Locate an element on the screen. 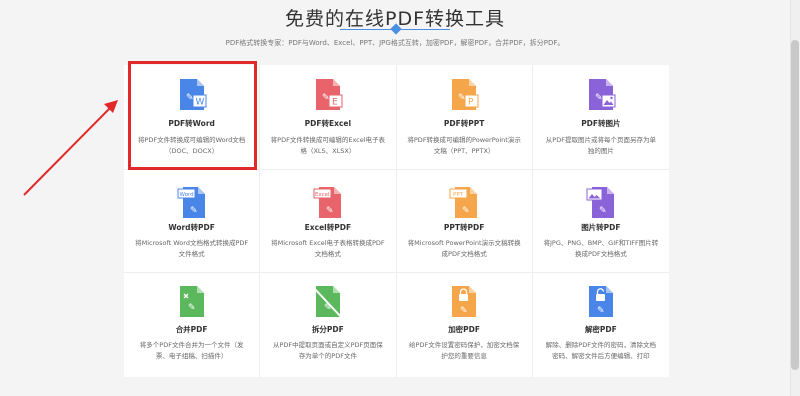 Image resolution: width=800 pixels, height=396 pixels. svg-text: Word is located at coordinates (186, 195).